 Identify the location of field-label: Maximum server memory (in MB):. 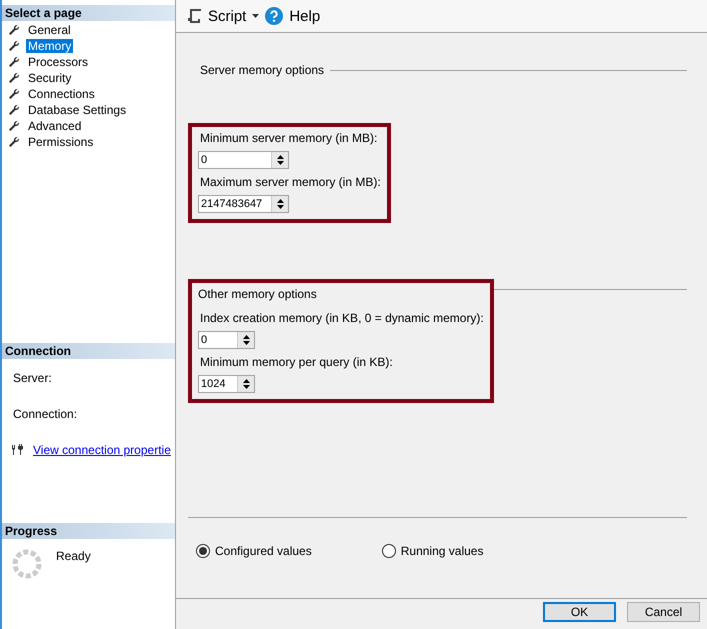
(290, 182).